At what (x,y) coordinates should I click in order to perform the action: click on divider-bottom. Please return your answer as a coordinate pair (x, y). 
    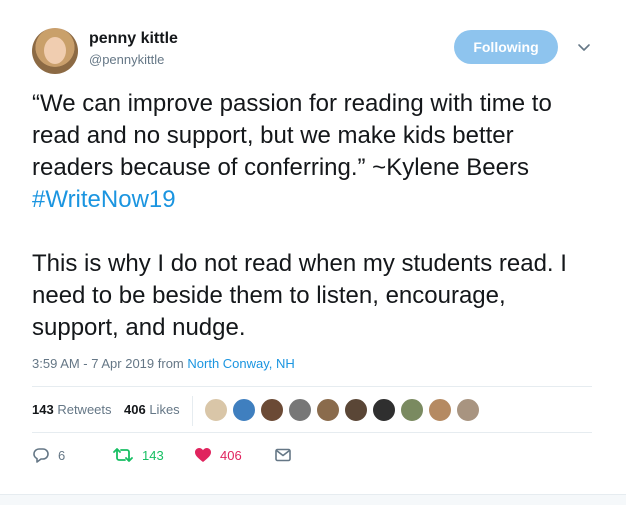
    Looking at the image, I should click on (312, 432).